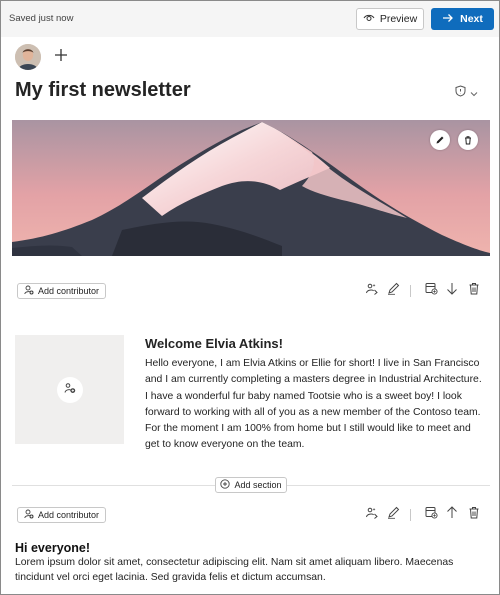 Image resolution: width=500 pixels, height=595 pixels. I want to click on add-author-button, so click(61, 56).